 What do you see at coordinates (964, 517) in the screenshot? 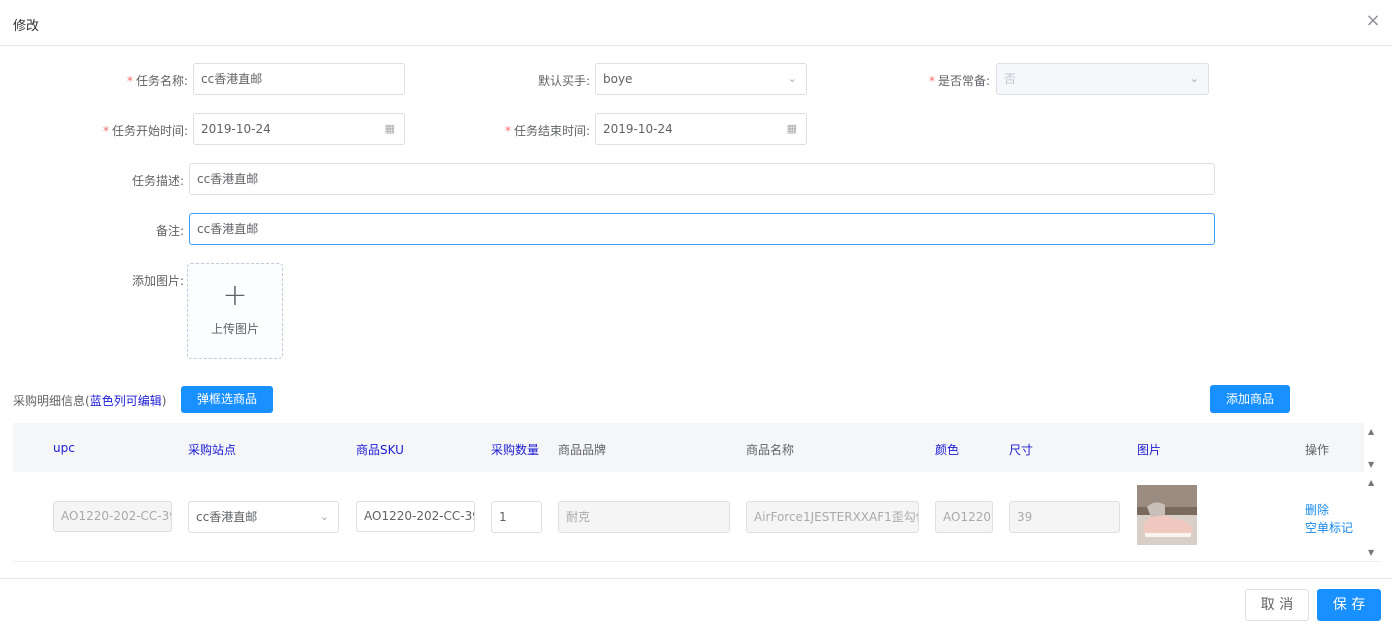
I see `color-input: AO1220` at bounding box center [964, 517].